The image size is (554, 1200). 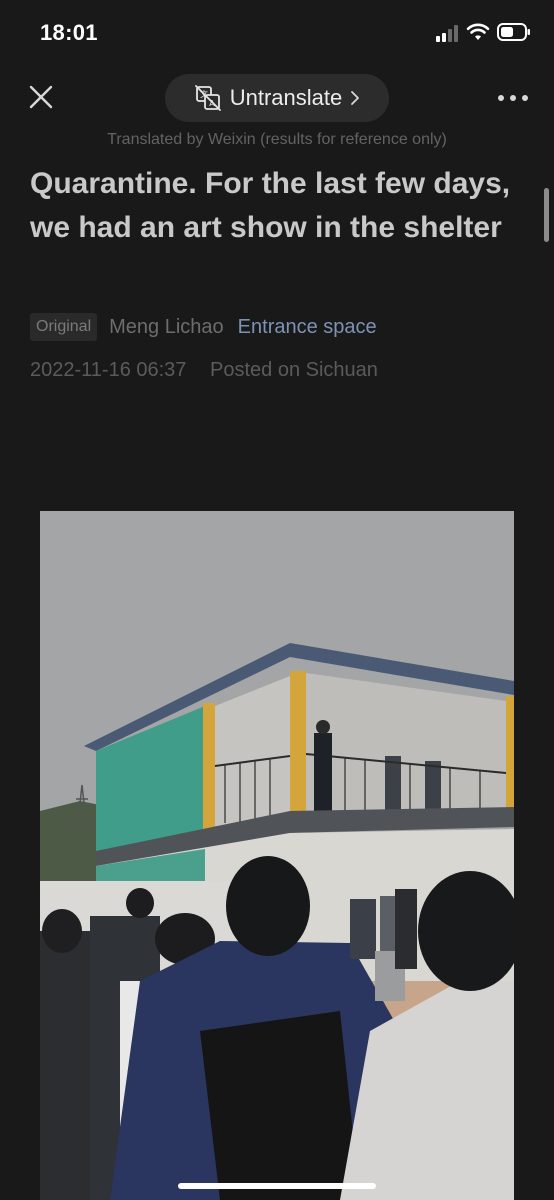 I want to click on article-meta: Original Meng Lichao Entrance space, so click(x=203, y=327).